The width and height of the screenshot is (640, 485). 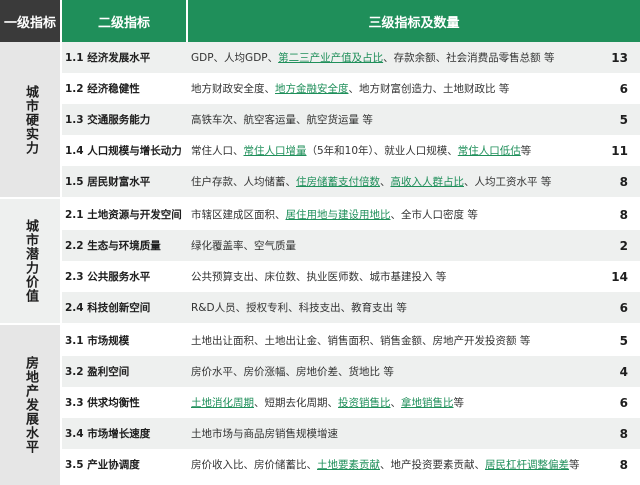 I want to click on category-label: 房地产发展水平, so click(x=30, y=405).